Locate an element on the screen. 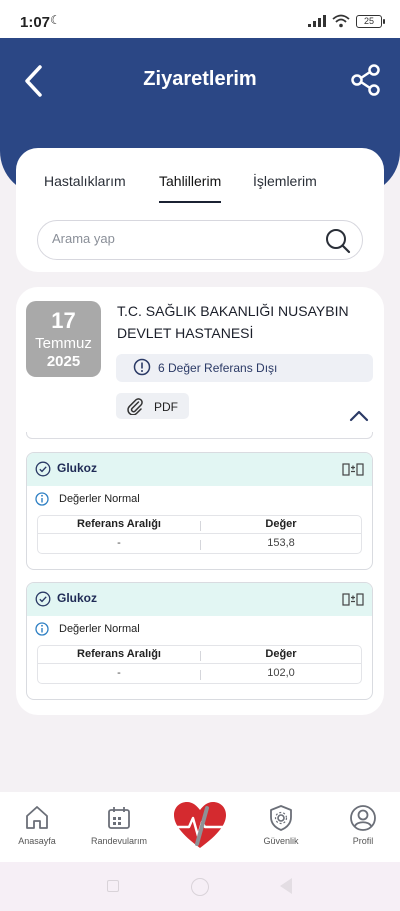 The image size is (400, 911). wifi-icon is located at coordinates (341, 21).